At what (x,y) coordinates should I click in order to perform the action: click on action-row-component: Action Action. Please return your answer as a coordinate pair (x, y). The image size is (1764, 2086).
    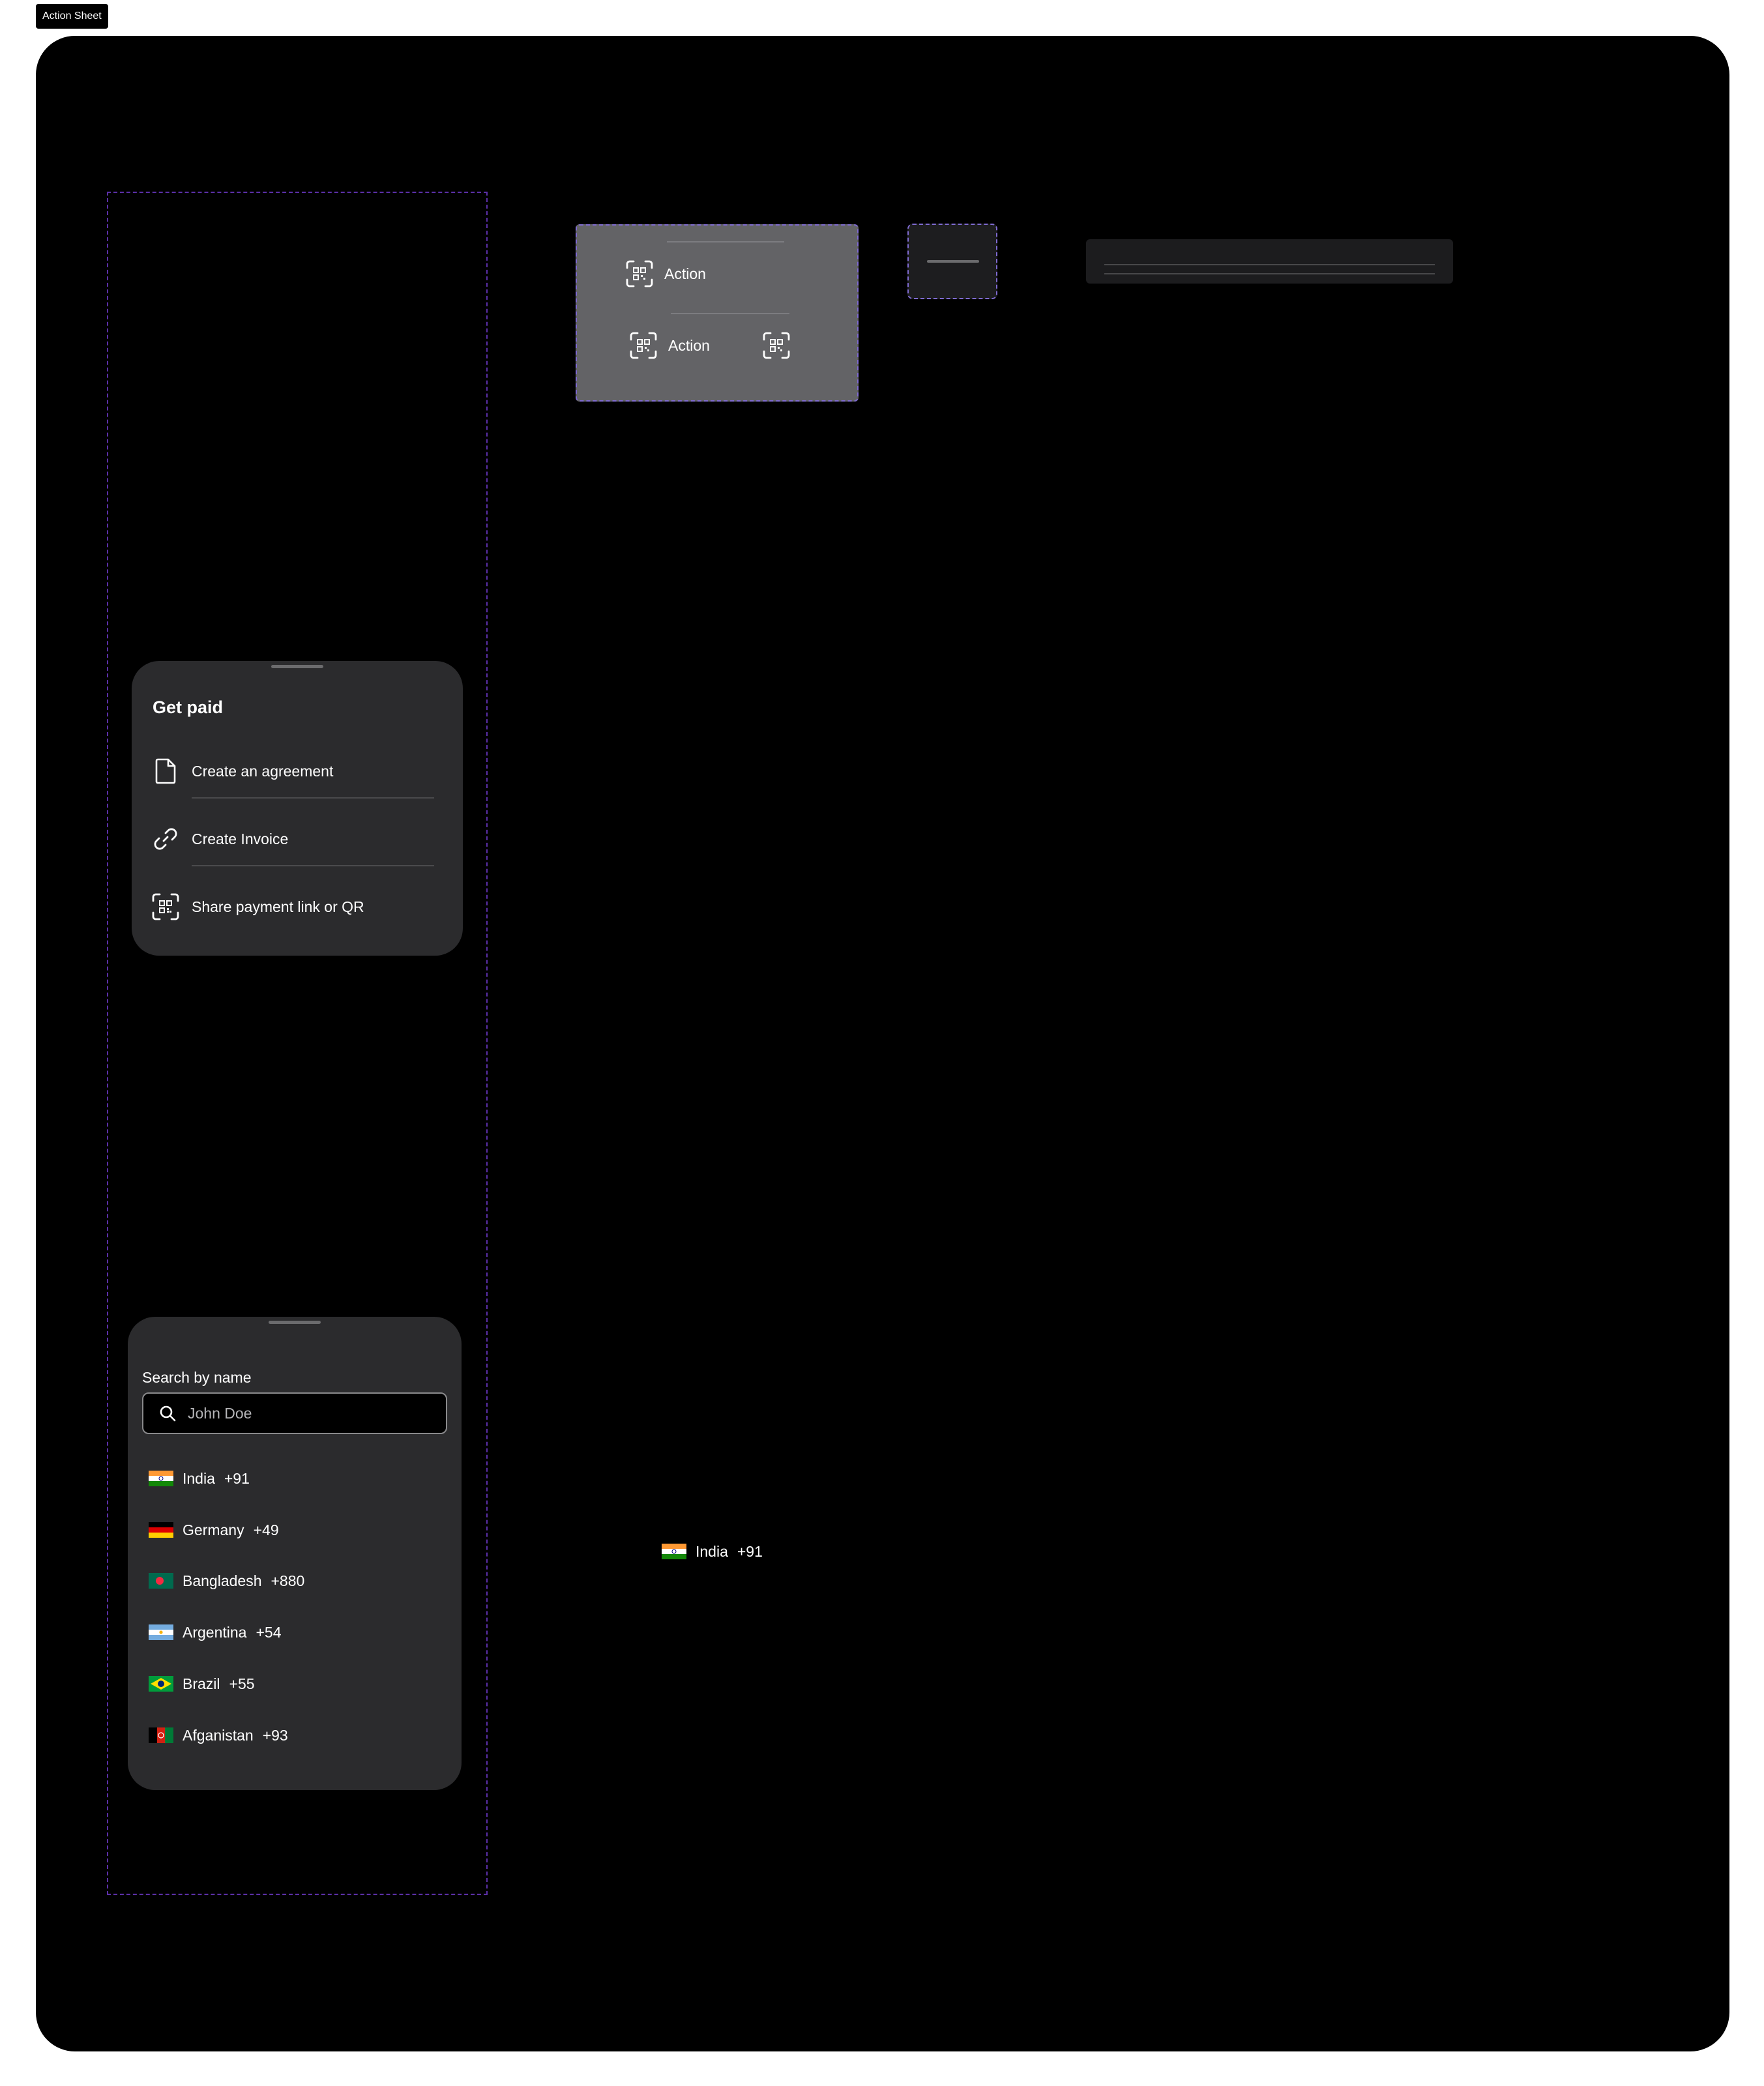
    Looking at the image, I should click on (717, 313).